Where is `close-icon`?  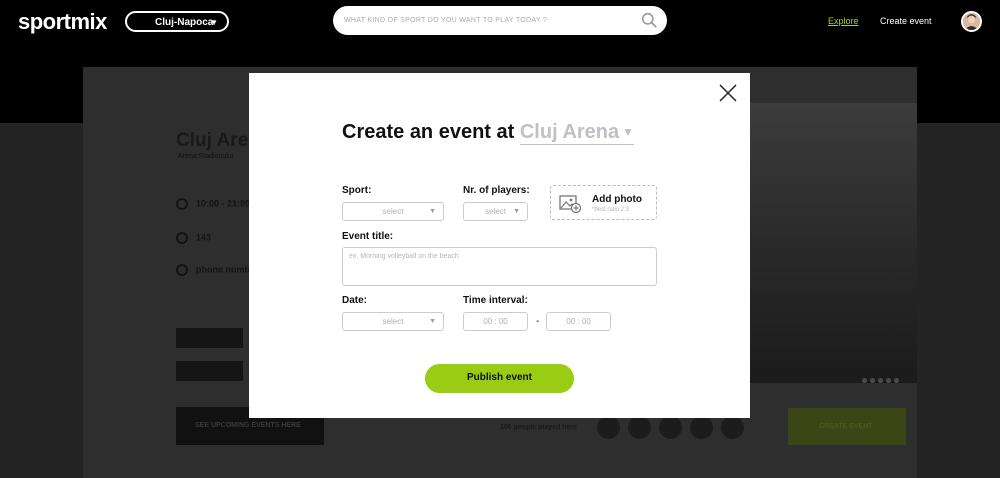
close-icon is located at coordinates (728, 93).